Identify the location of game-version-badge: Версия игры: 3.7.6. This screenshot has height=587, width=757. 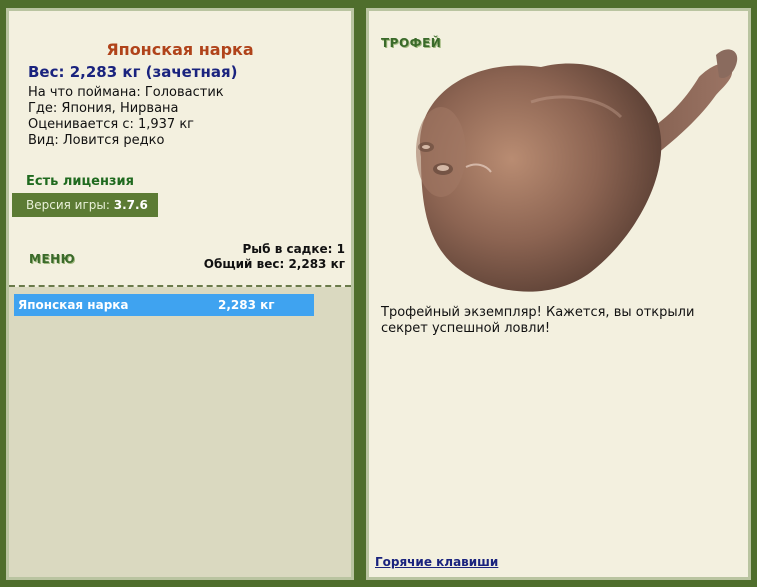
(85, 205).